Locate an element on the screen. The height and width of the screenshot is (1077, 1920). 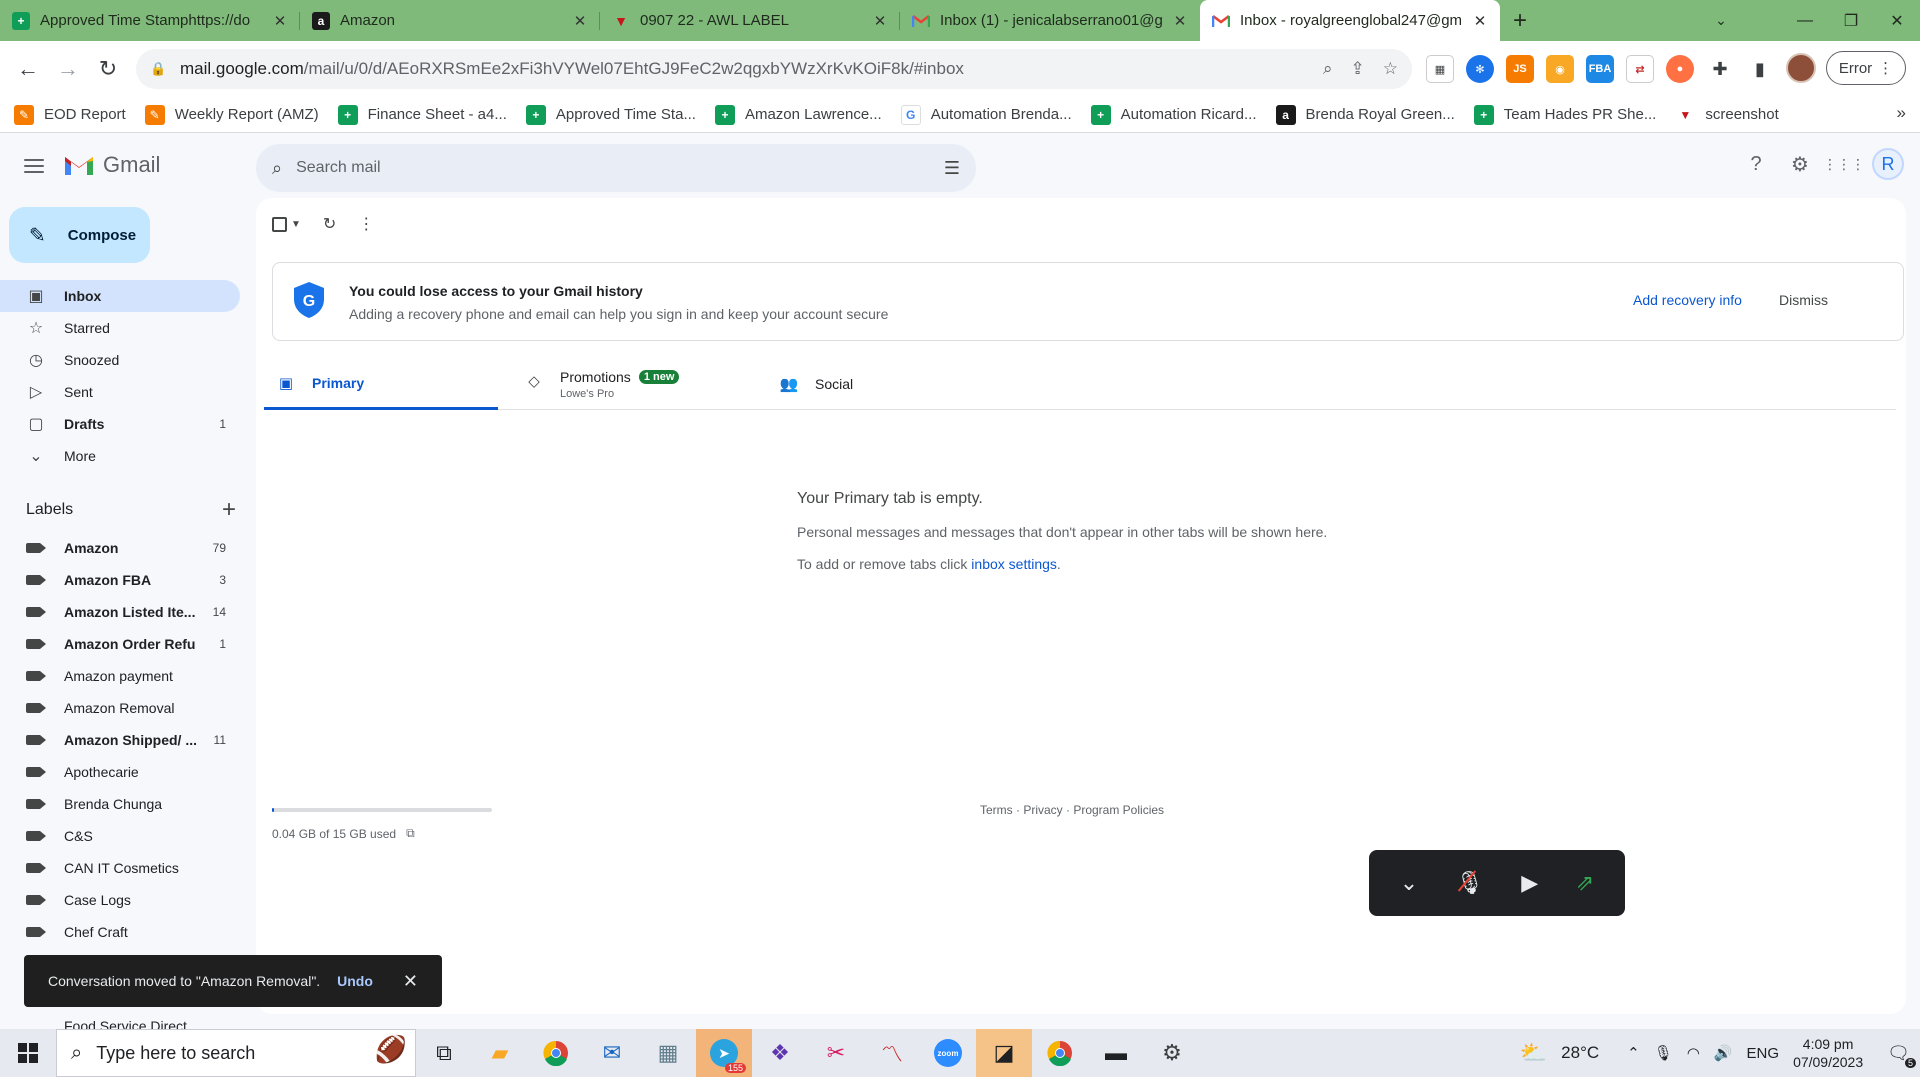
clock: 4:09 pm 07/09/2023 is located at coordinates (1828, 1053).